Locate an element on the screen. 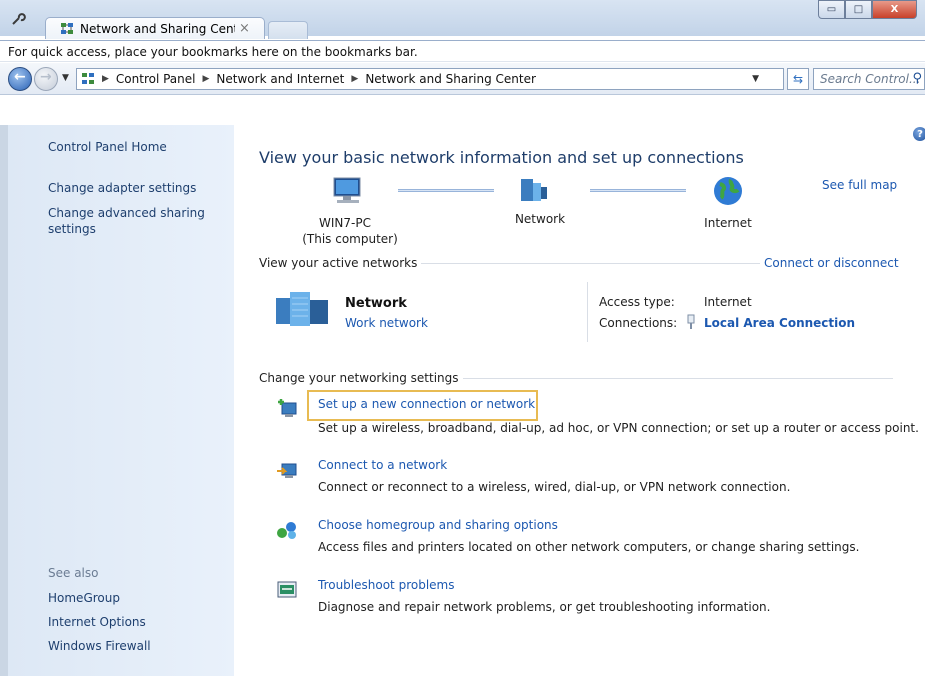 The image size is (925, 676). address-dropdown-icon: ▼ is located at coordinates (755, 79).